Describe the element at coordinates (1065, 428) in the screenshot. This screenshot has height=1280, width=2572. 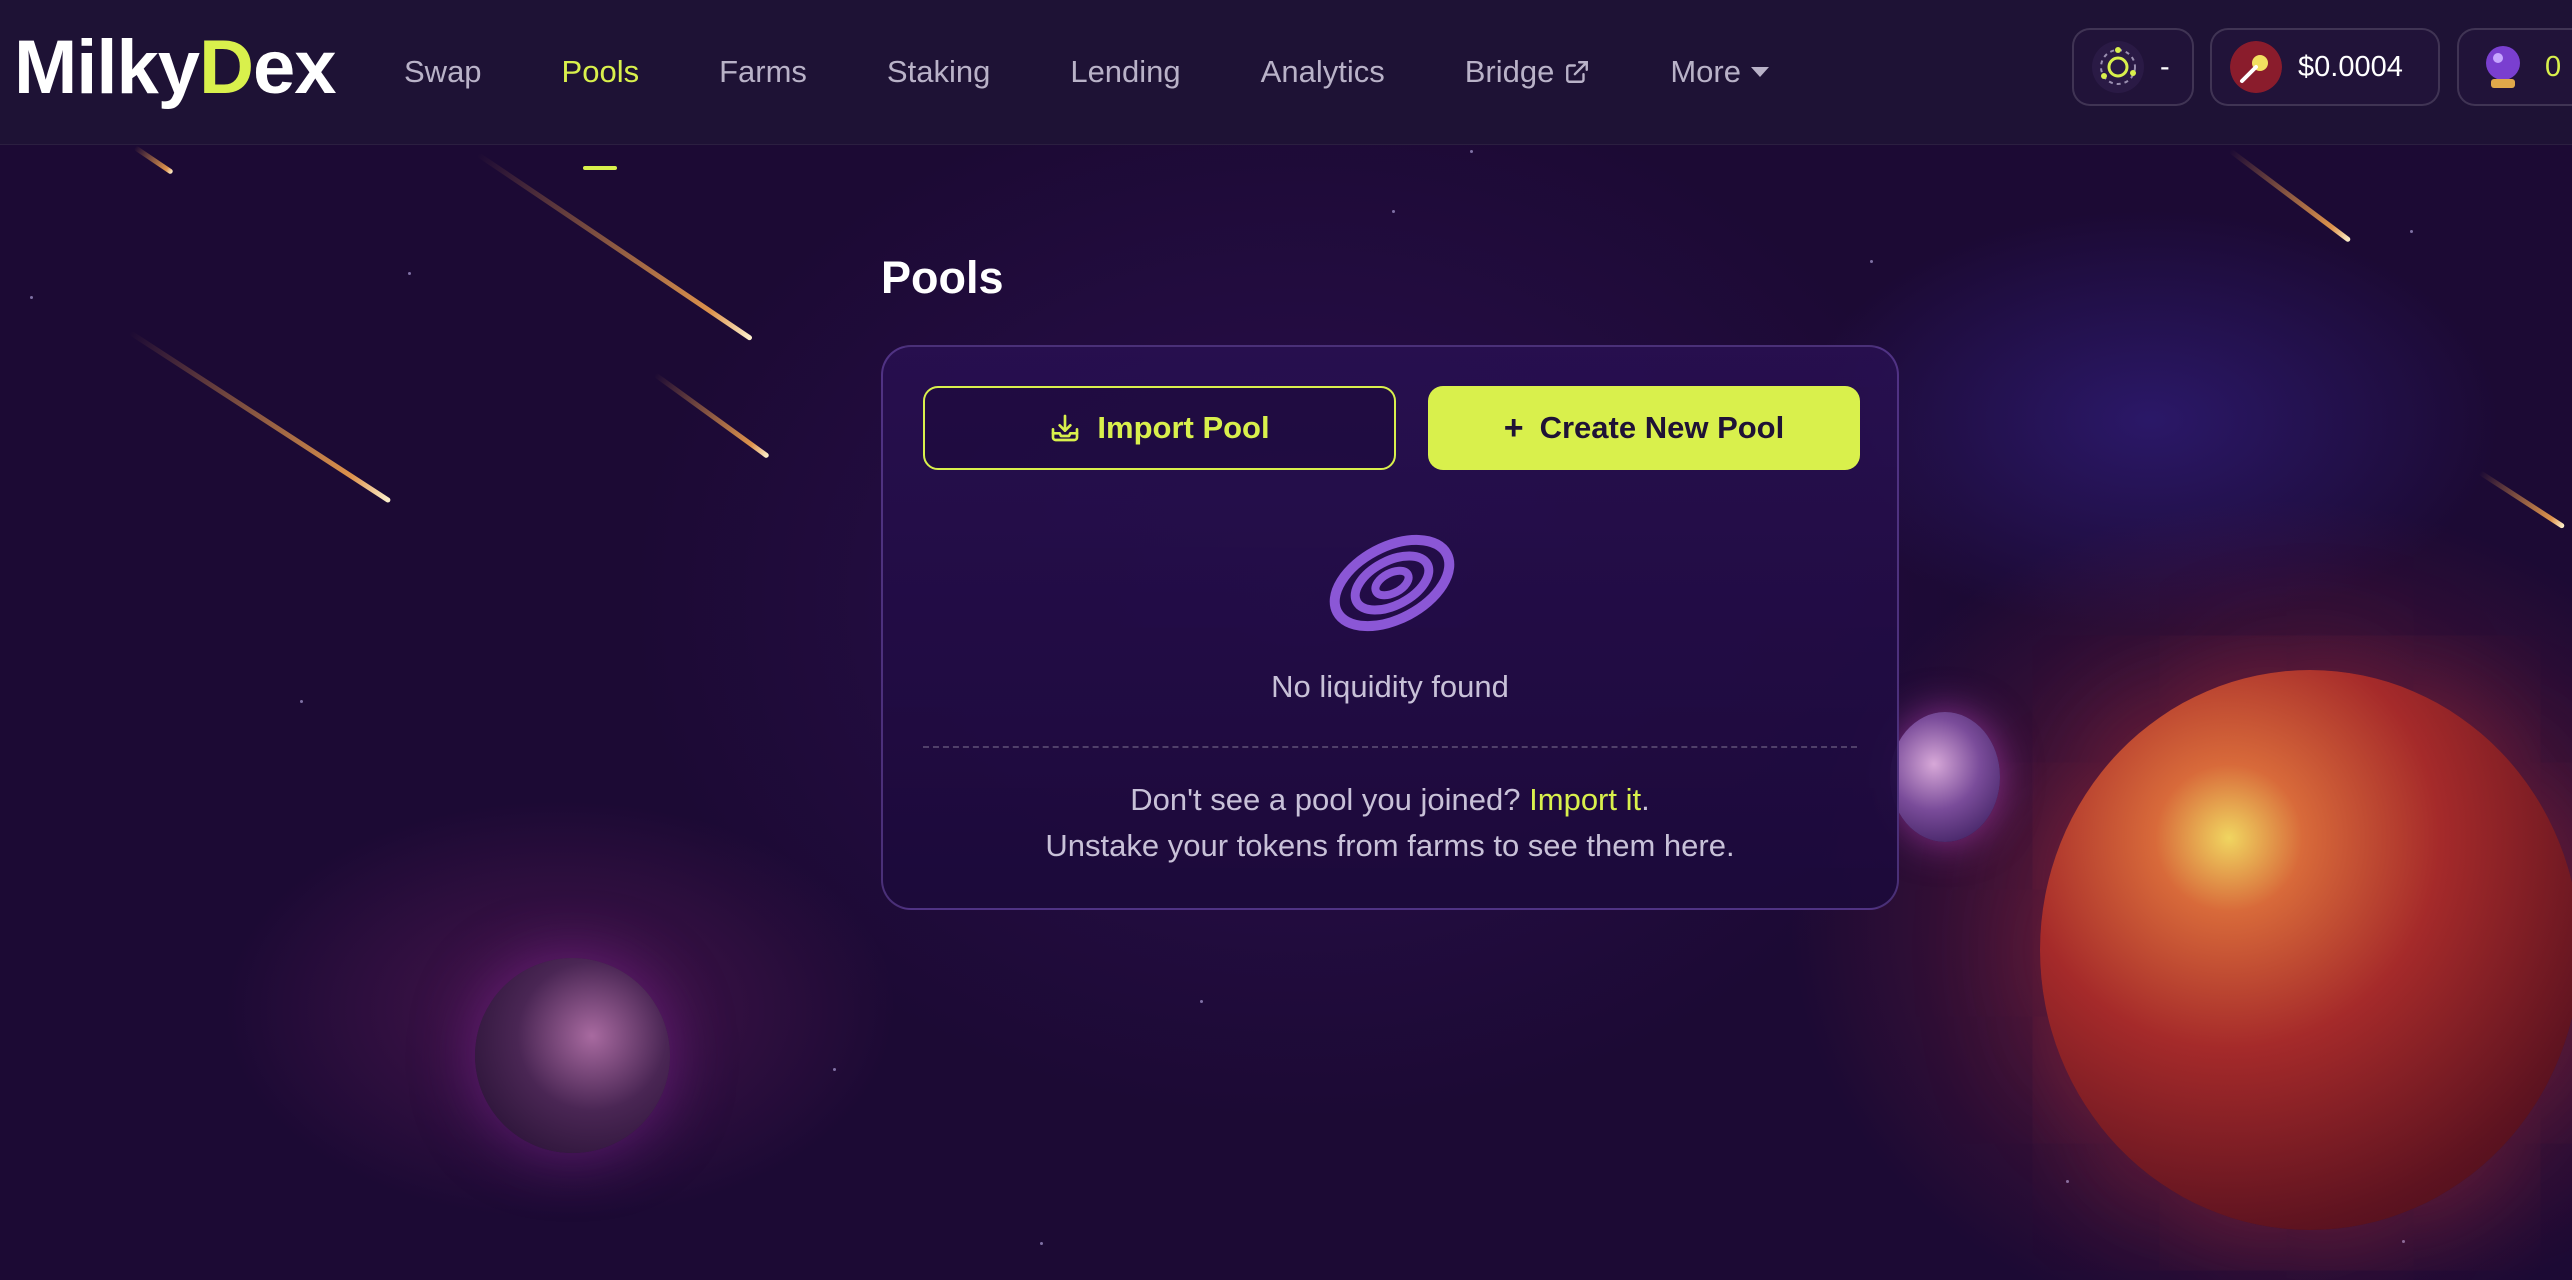
I see `import-icon` at that location.